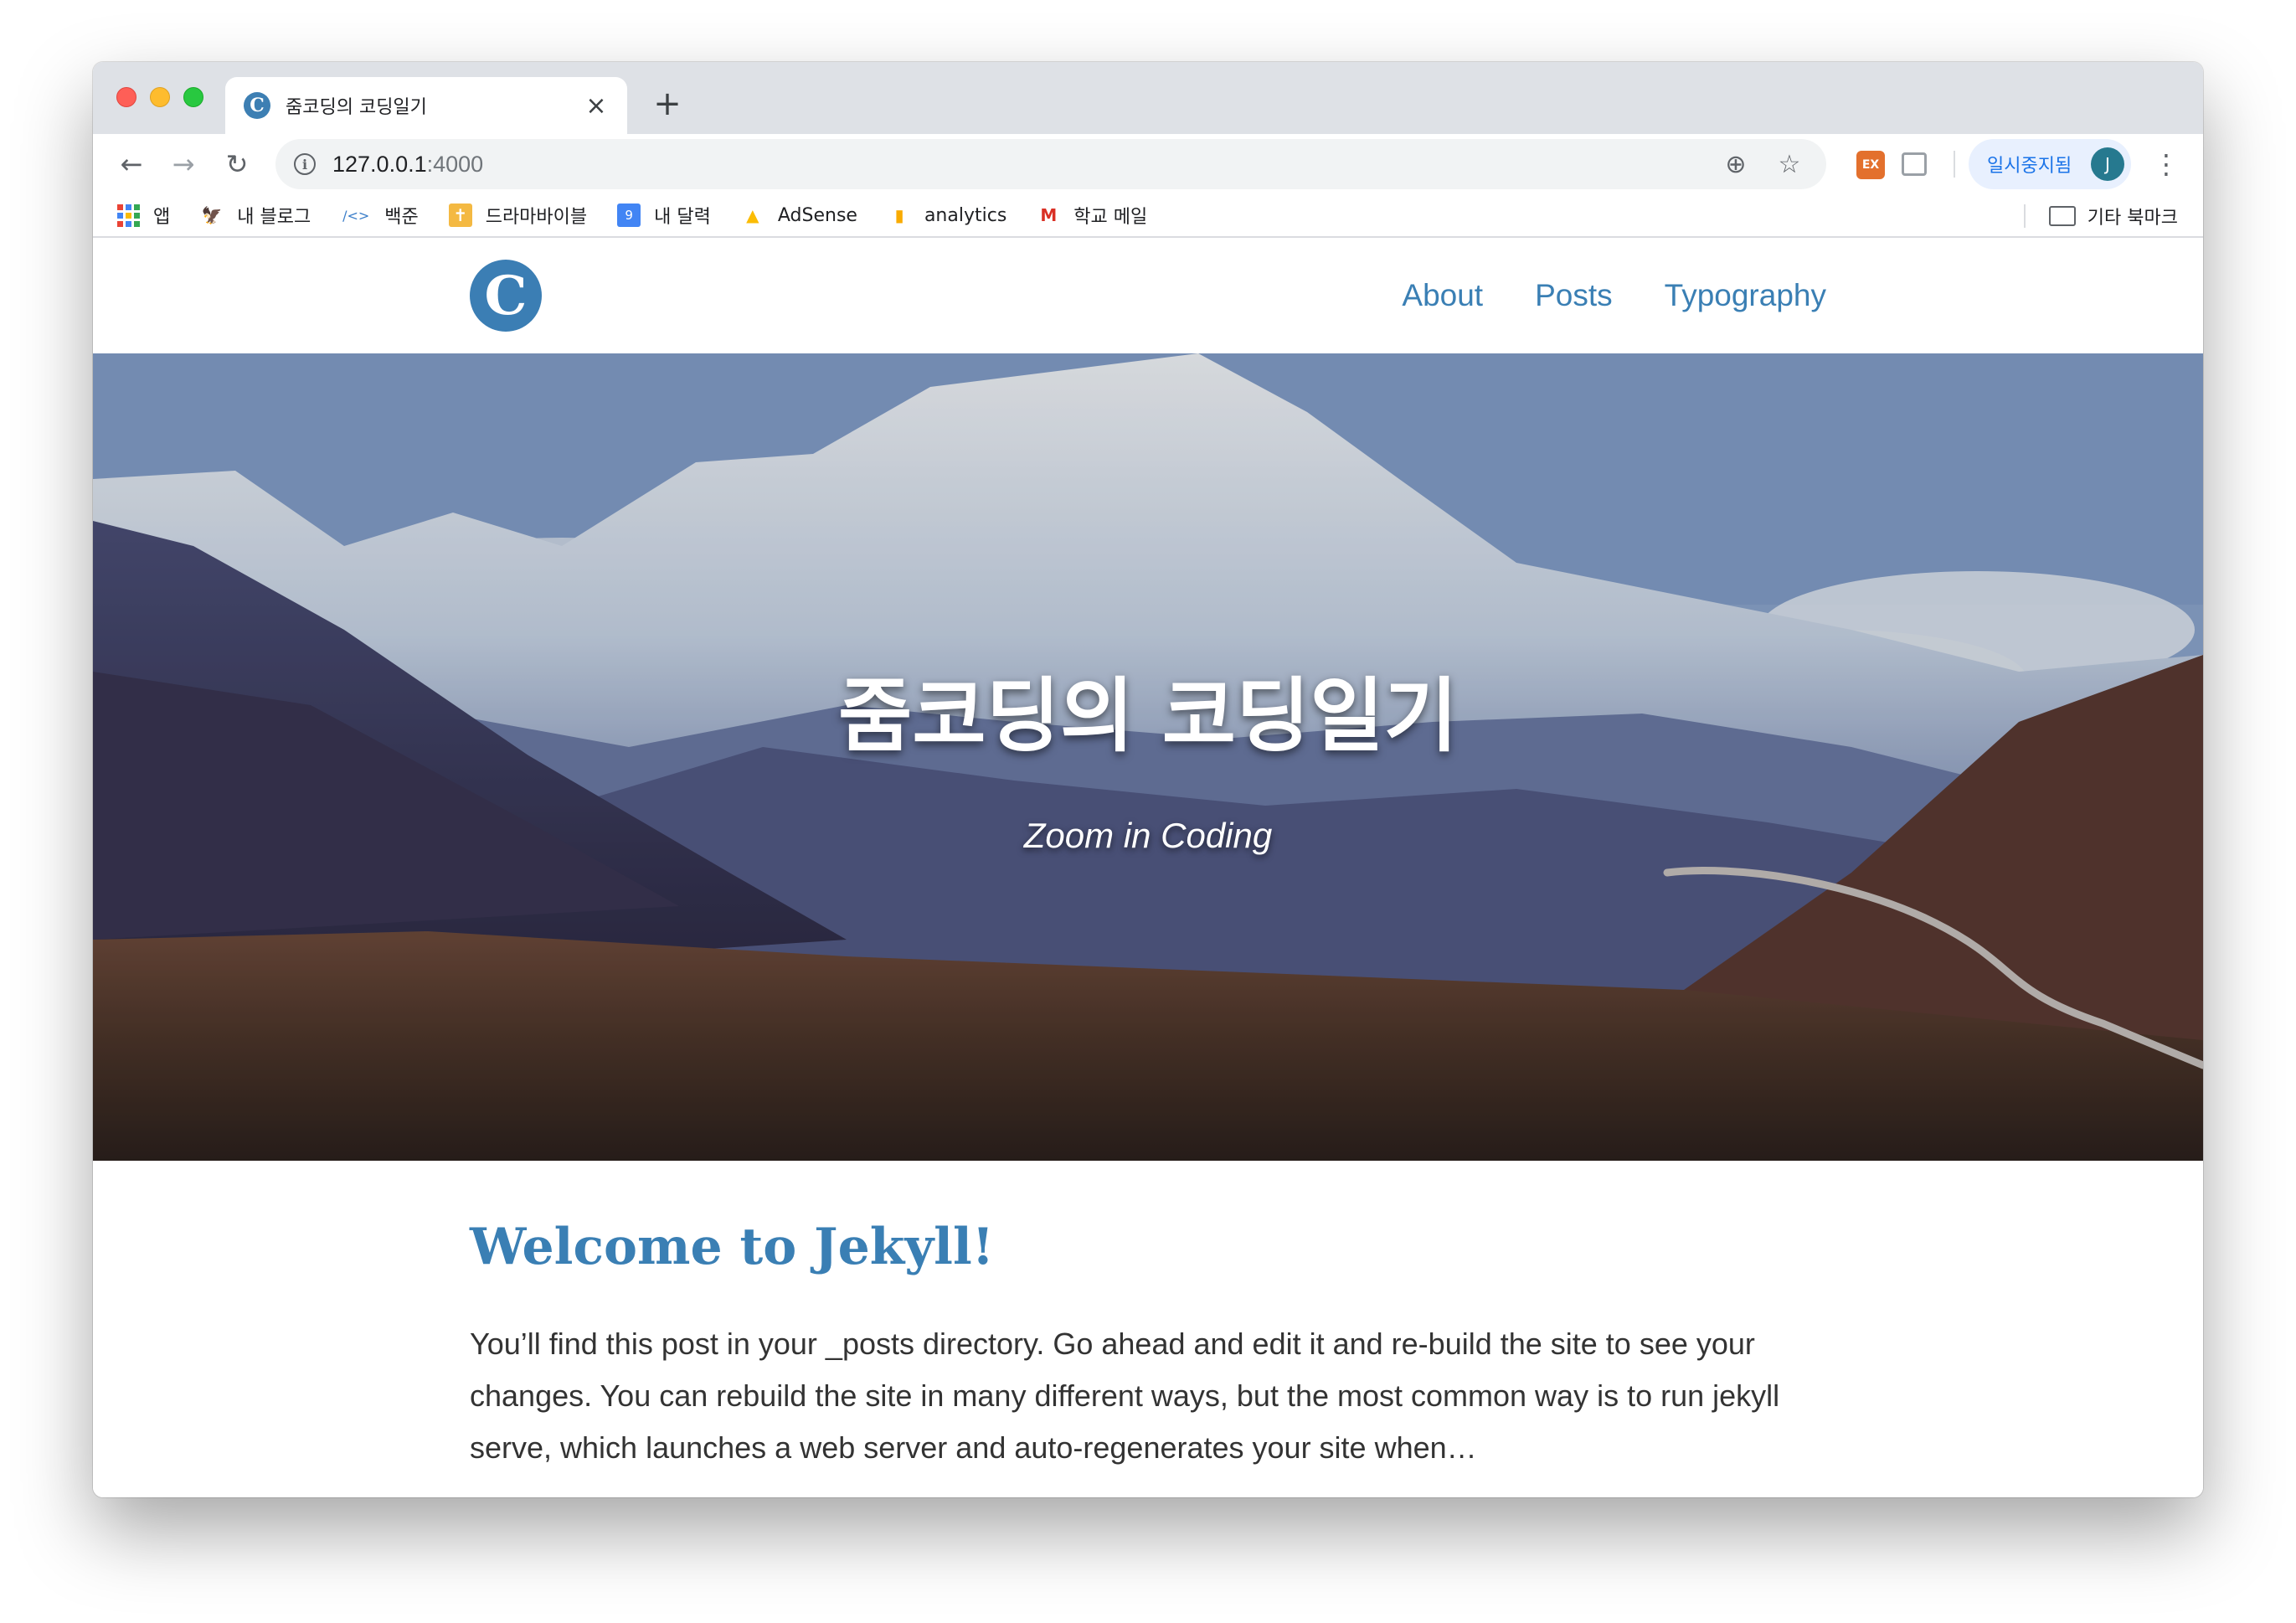 The width and height of the screenshot is (2296, 1623). Describe the element at coordinates (1016, 165) in the screenshot. I see `url-text: 127.0.0.1:4000` at that location.